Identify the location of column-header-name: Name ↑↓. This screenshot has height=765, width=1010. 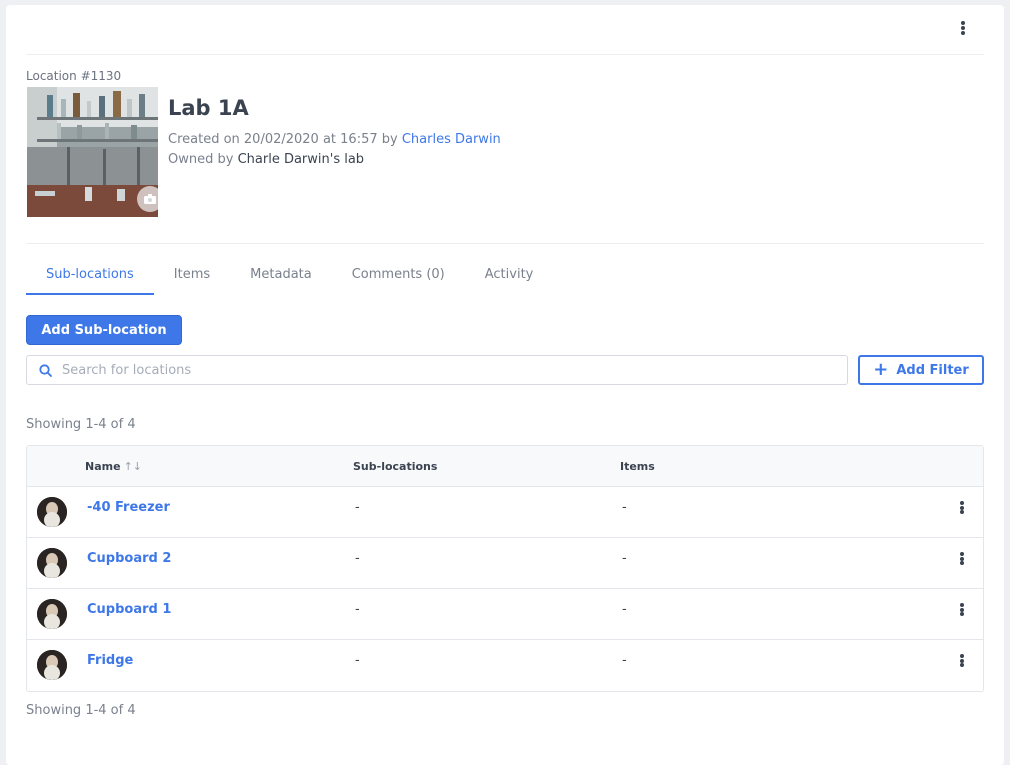
(113, 466).